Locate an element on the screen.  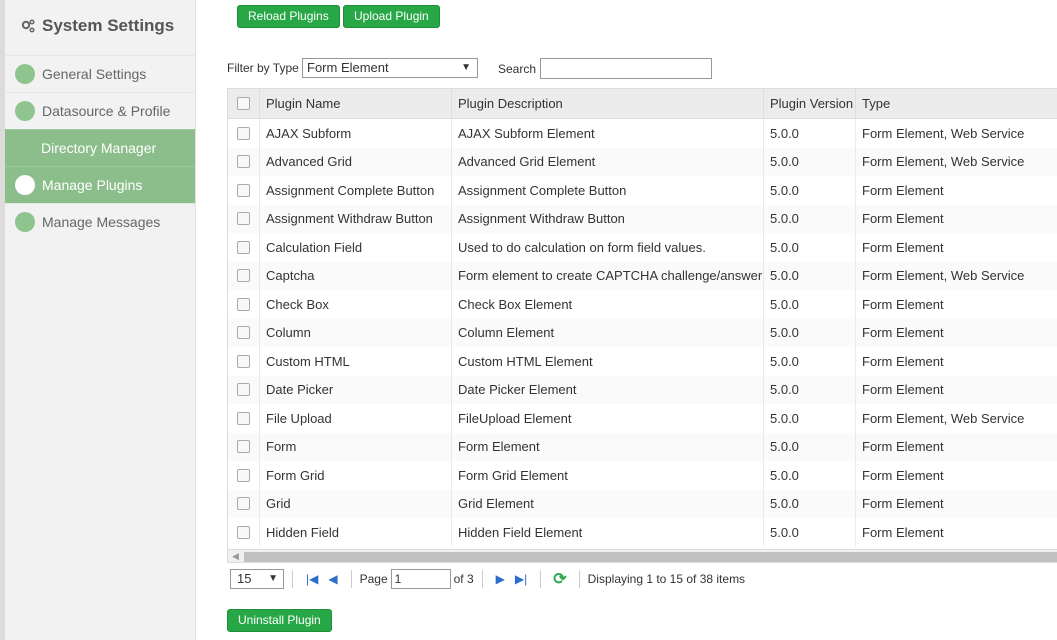
cell-plugin-description: Column Element is located at coordinates (608, 332).